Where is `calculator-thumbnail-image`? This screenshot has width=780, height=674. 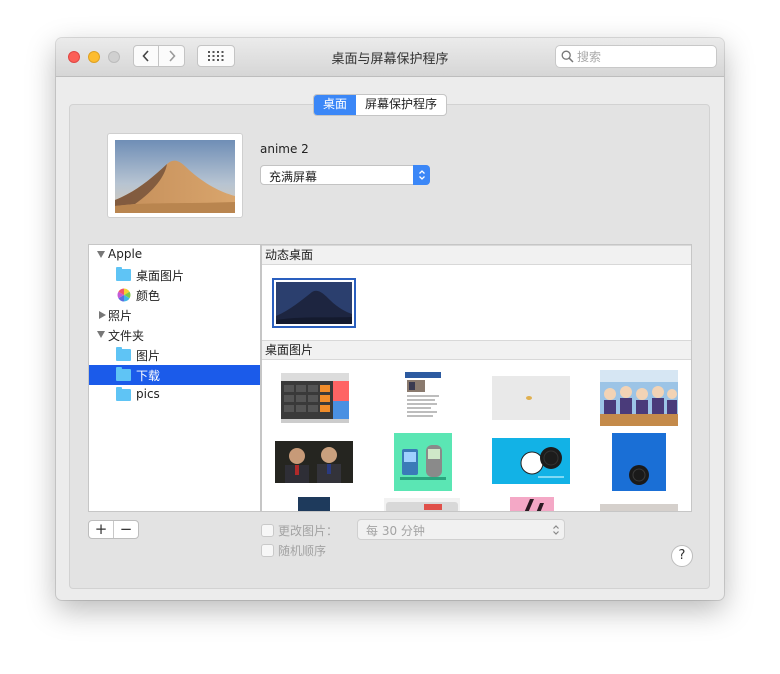 calculator-thumbnail-image is located at coordinates (315, 398).